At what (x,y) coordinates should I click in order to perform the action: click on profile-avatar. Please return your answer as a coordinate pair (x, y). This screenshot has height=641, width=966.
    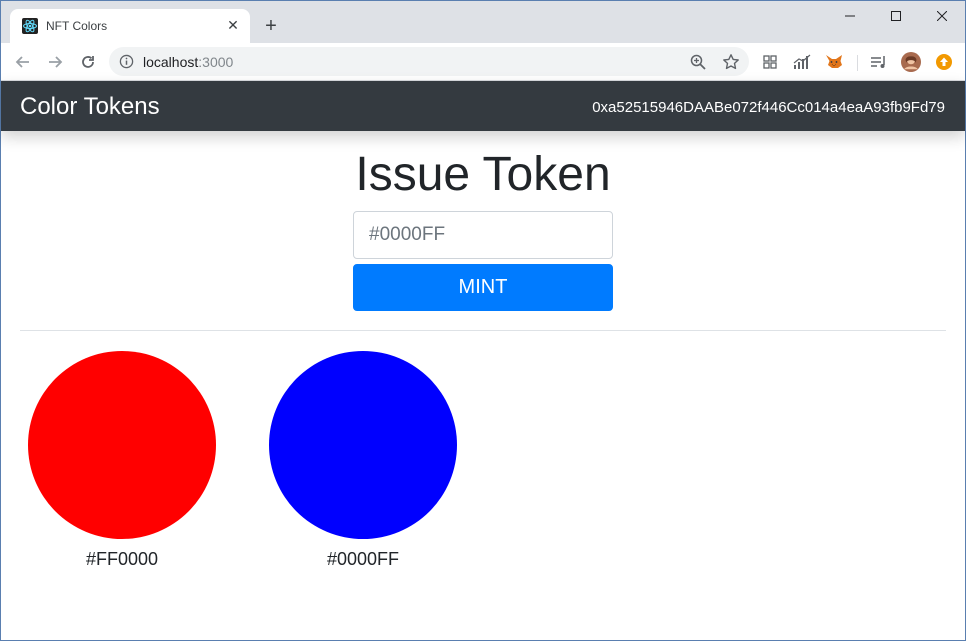
    Looking at the image, I should click on (911, 62).